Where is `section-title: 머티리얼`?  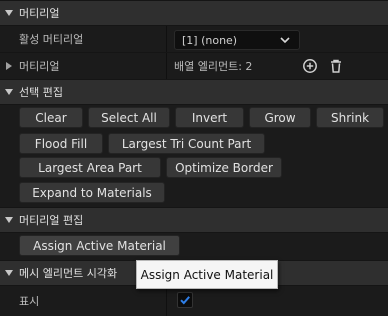
section-title: 머티리얼 is located at coordinates (39, 13).